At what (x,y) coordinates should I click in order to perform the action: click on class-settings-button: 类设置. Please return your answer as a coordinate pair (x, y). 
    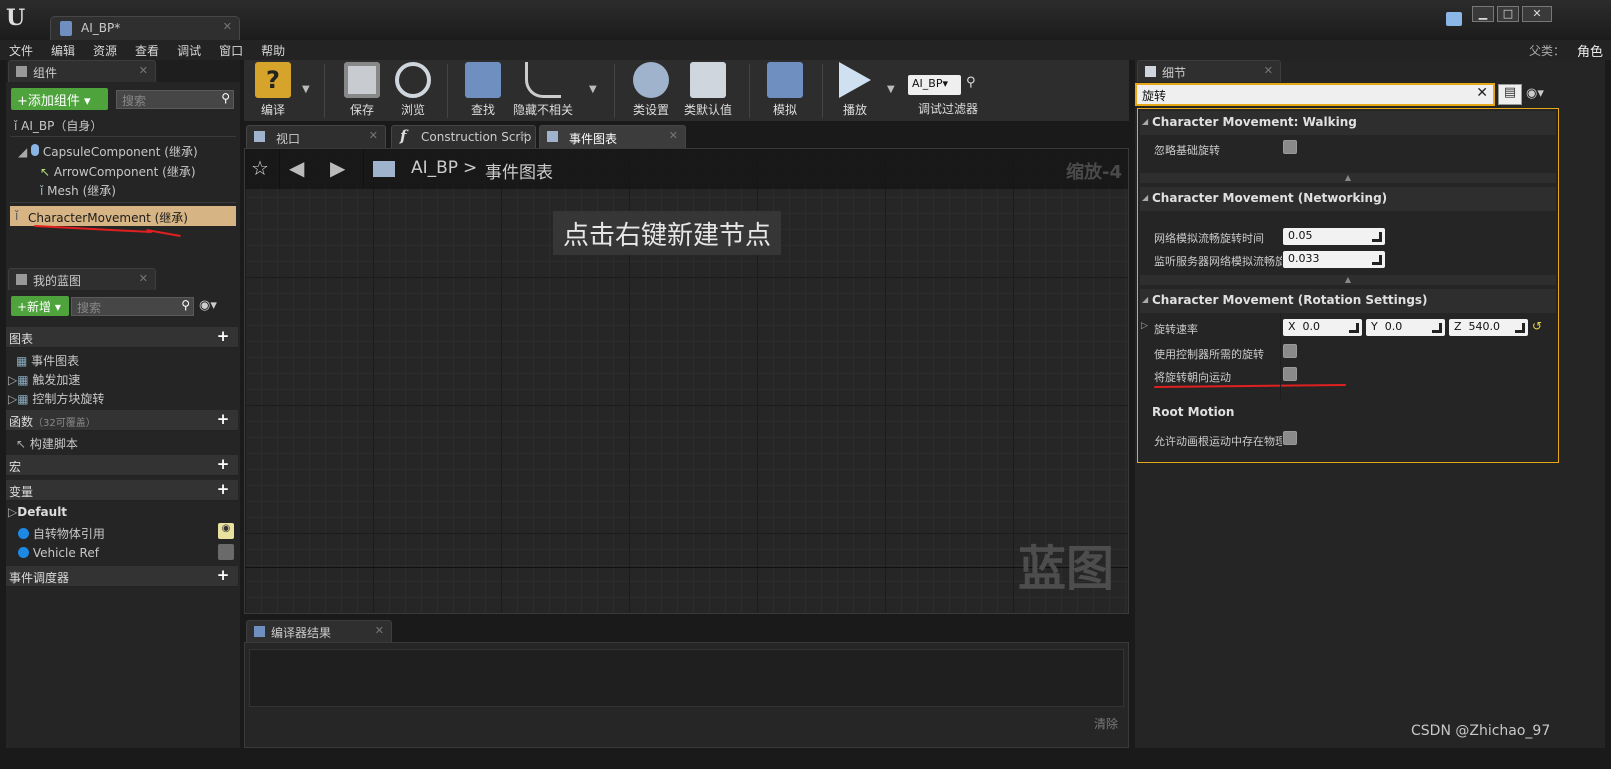
    Looking at the image, I should click on (651, 90).